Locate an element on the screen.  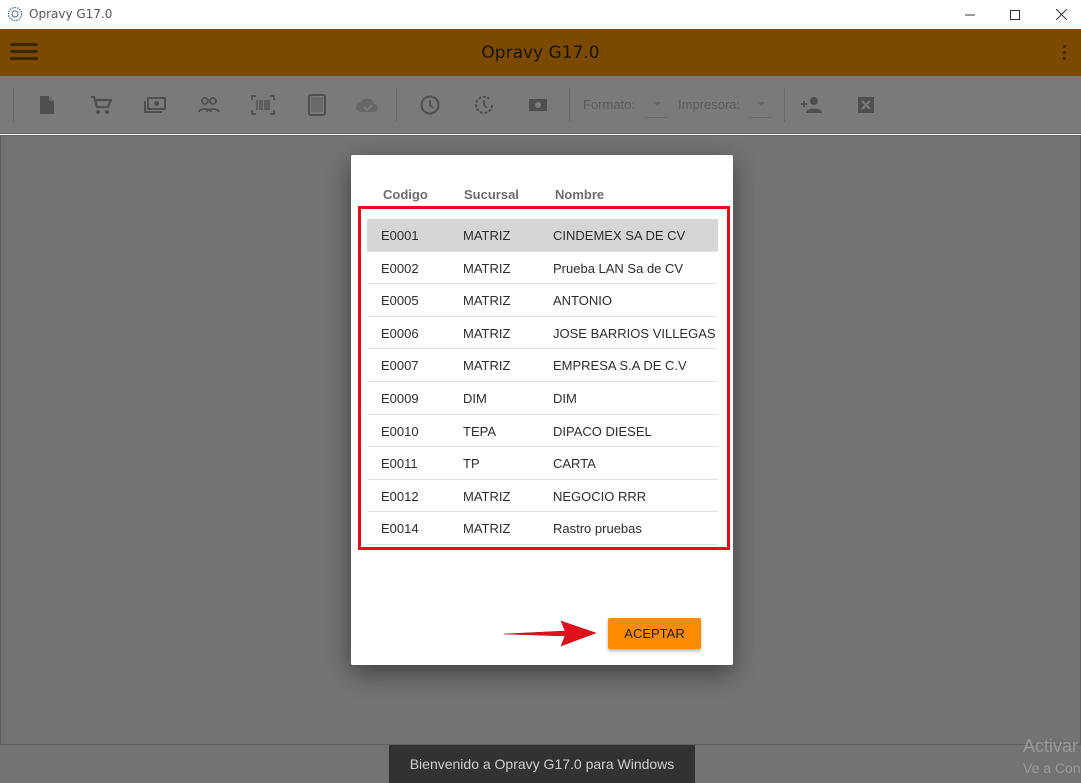
tablet-icon is located at coordinates (317, 105).